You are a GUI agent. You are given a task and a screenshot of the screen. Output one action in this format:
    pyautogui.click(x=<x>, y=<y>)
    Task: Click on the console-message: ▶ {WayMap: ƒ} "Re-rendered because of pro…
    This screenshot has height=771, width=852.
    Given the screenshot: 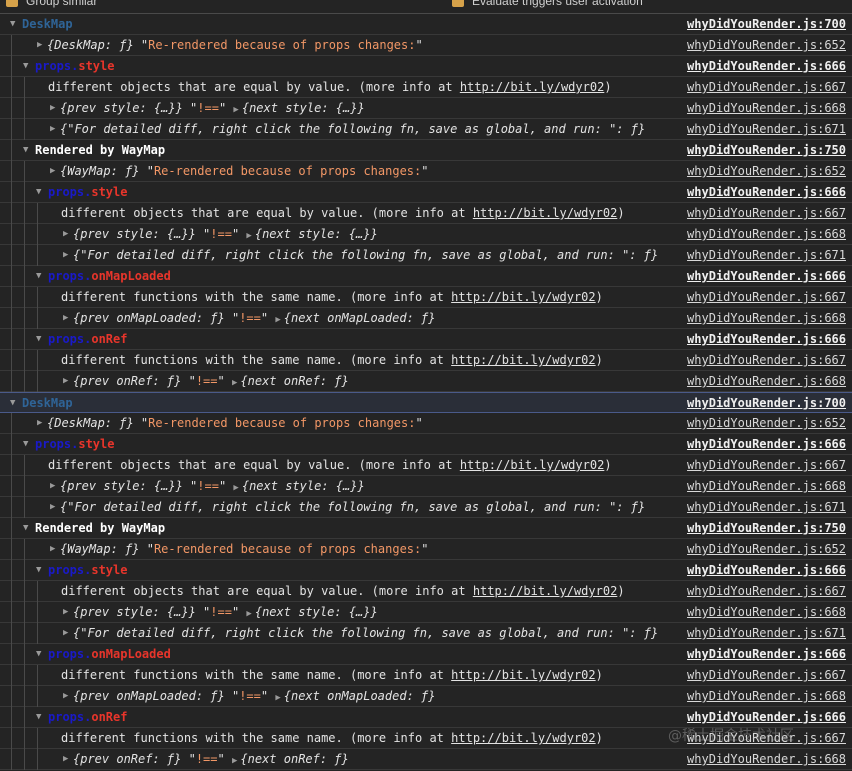 What is the action you would take?
    pyautogui.click(x=426, y=171)
    